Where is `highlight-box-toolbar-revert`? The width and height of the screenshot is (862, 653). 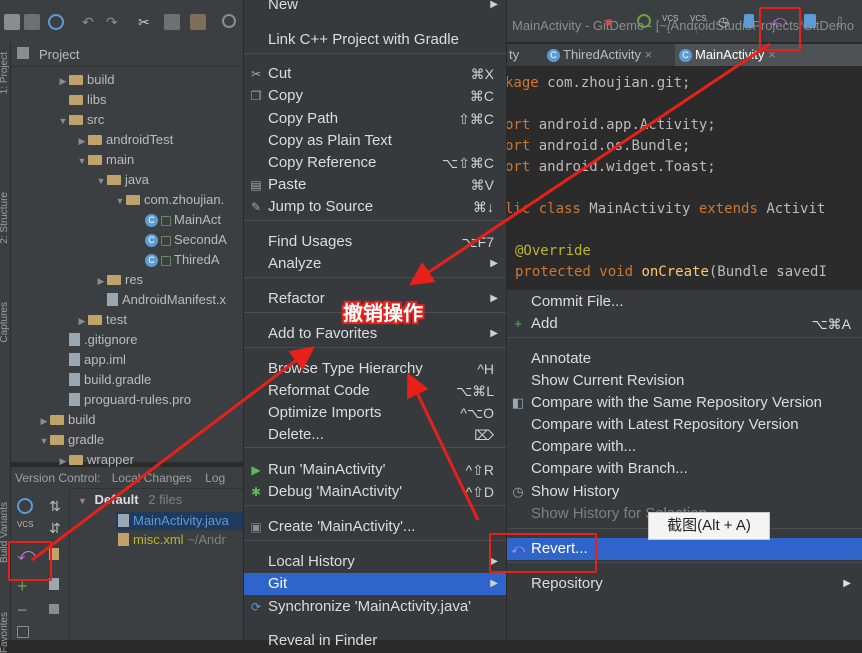 highlight-box-toolbar-revert is located at coordinates (780, 29).